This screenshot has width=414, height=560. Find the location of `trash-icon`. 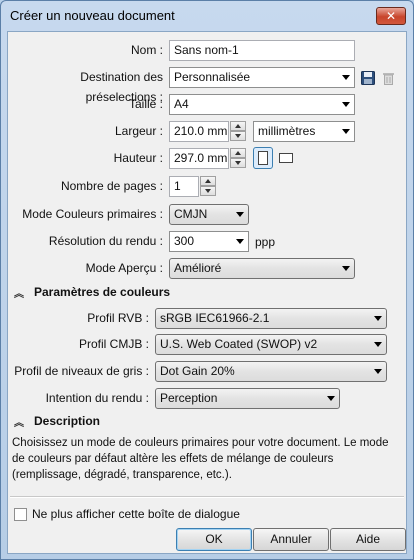

trash-icon is located at coordinates (388, 78).